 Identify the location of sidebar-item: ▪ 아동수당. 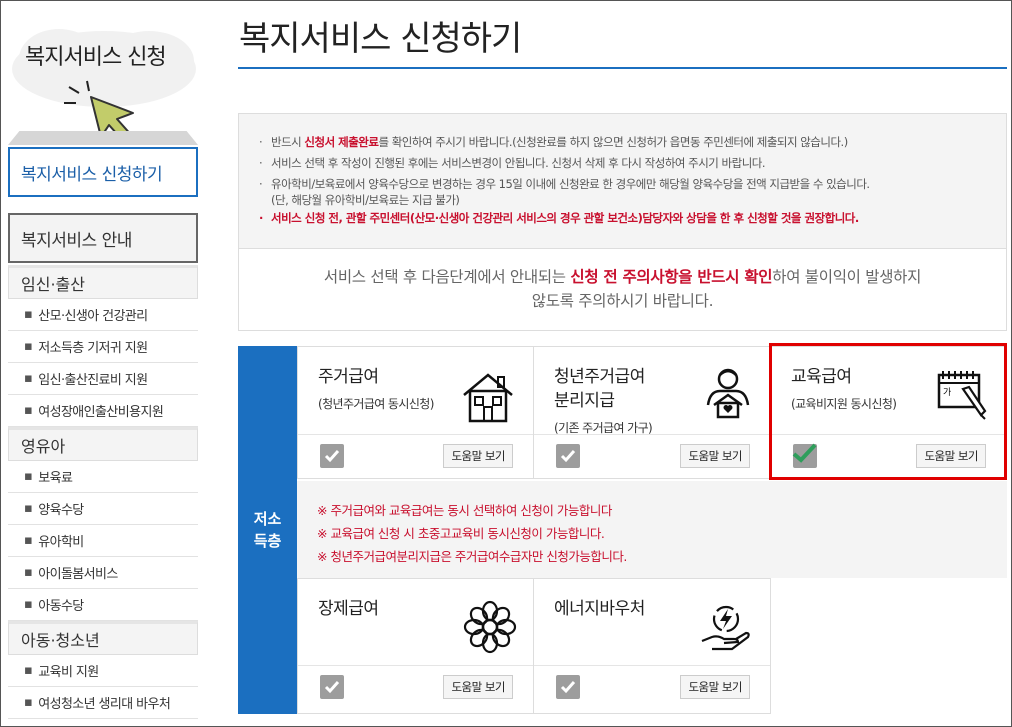
(103, 605).